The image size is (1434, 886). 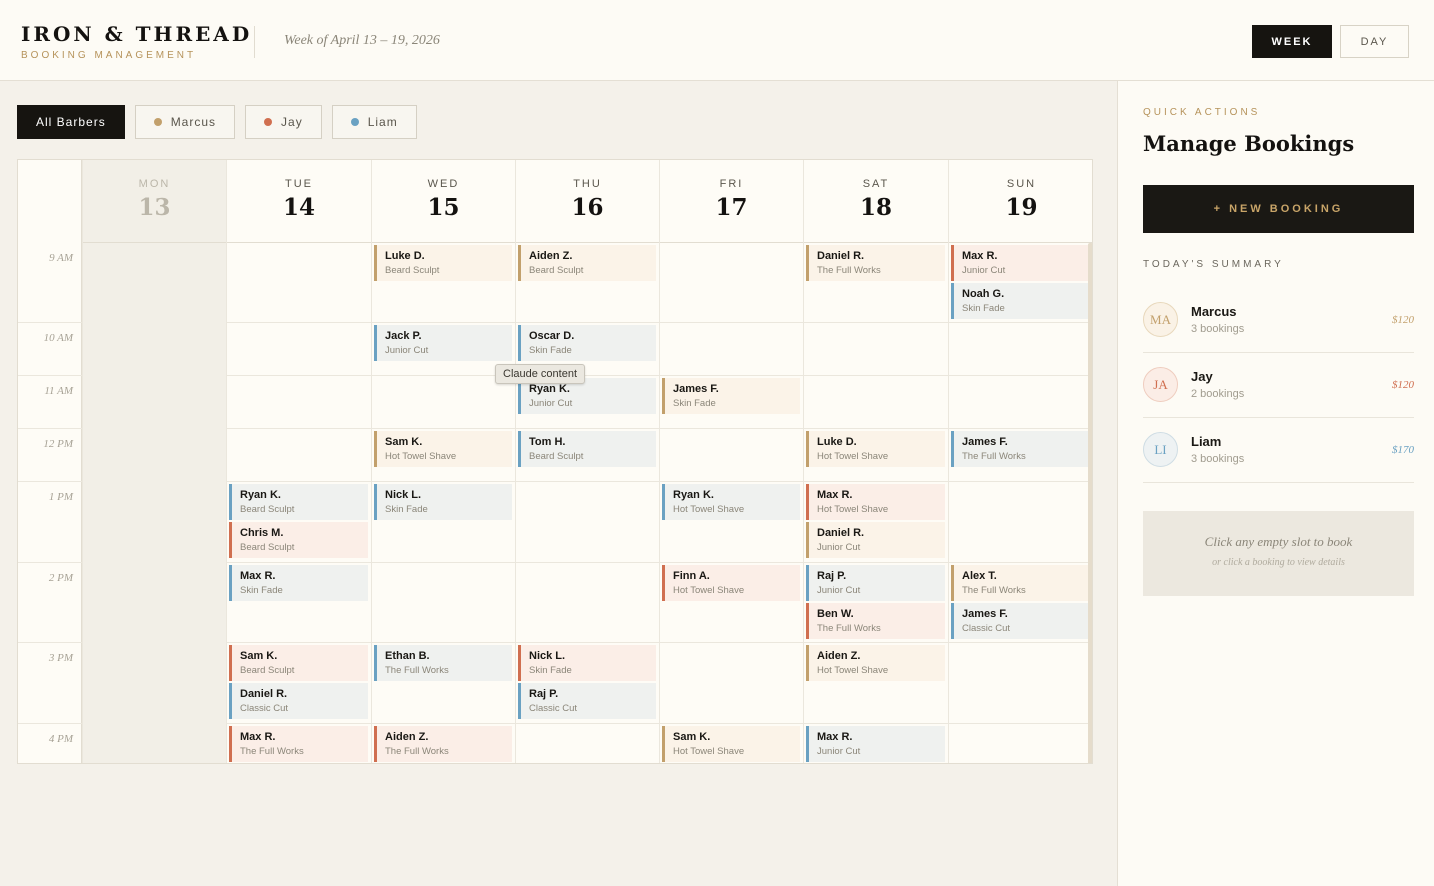 What do you see at coordinates (298, 502) in the screenshot?
I see `booking-card: Ryan K. Beard Sculpt` at bounding box center [298, 502].